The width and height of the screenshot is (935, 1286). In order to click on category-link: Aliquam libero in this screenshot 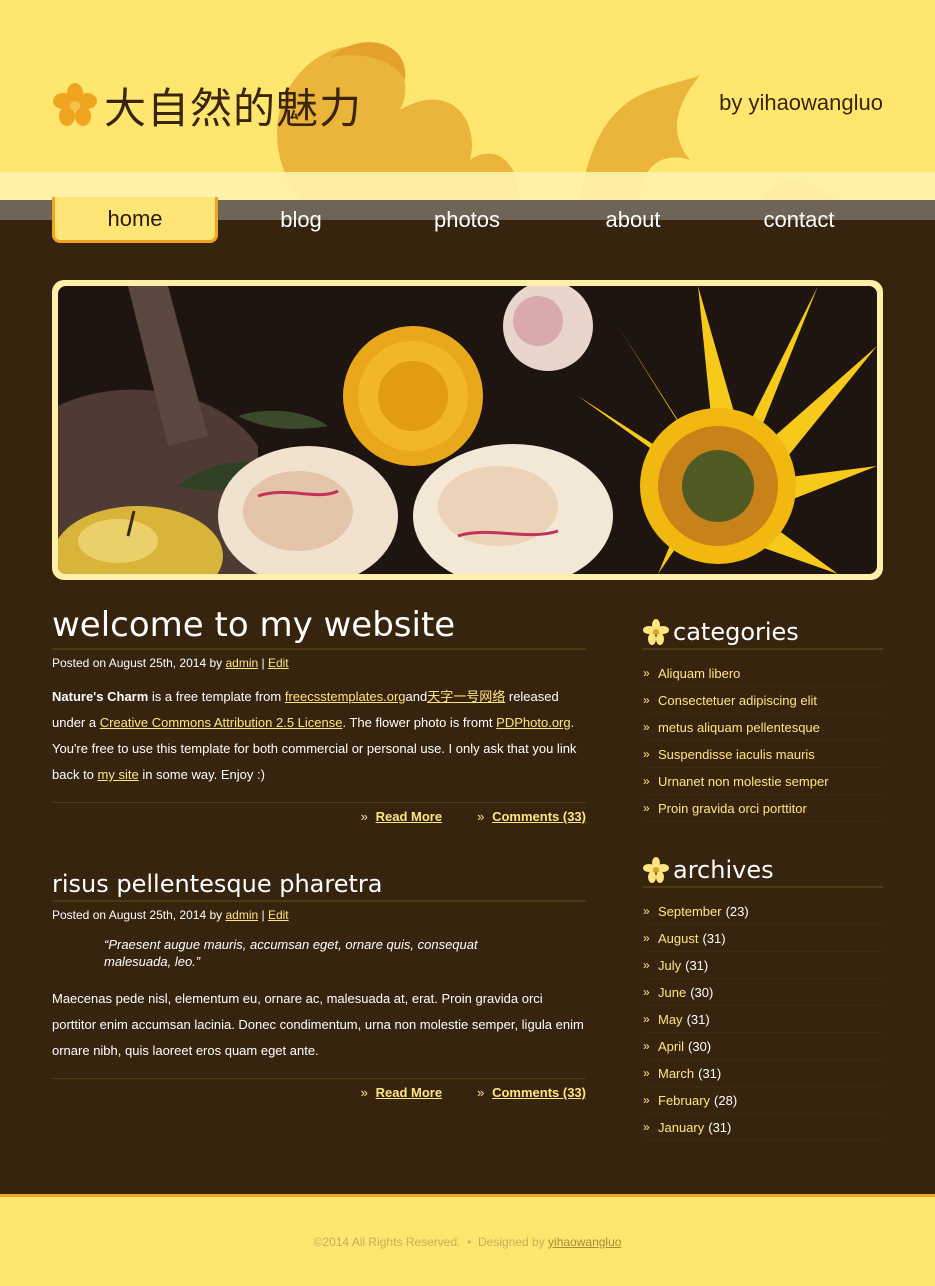, I will do `click(699, 673)`.